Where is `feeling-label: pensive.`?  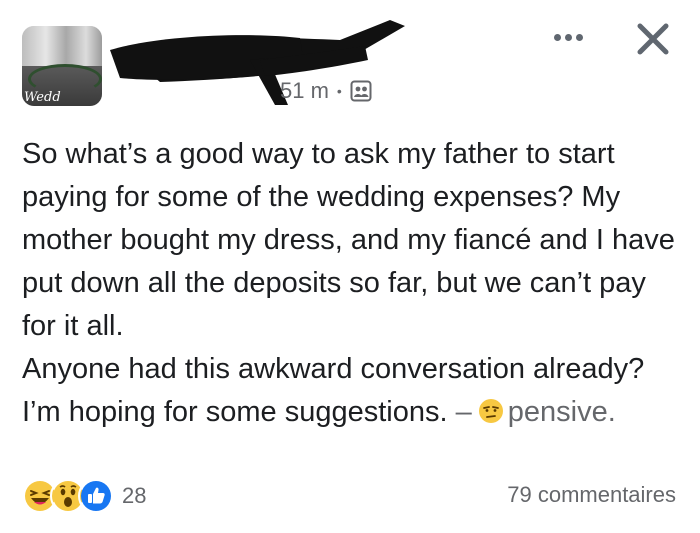 feeling-label: pensive. is located at coordinates (561, 412).